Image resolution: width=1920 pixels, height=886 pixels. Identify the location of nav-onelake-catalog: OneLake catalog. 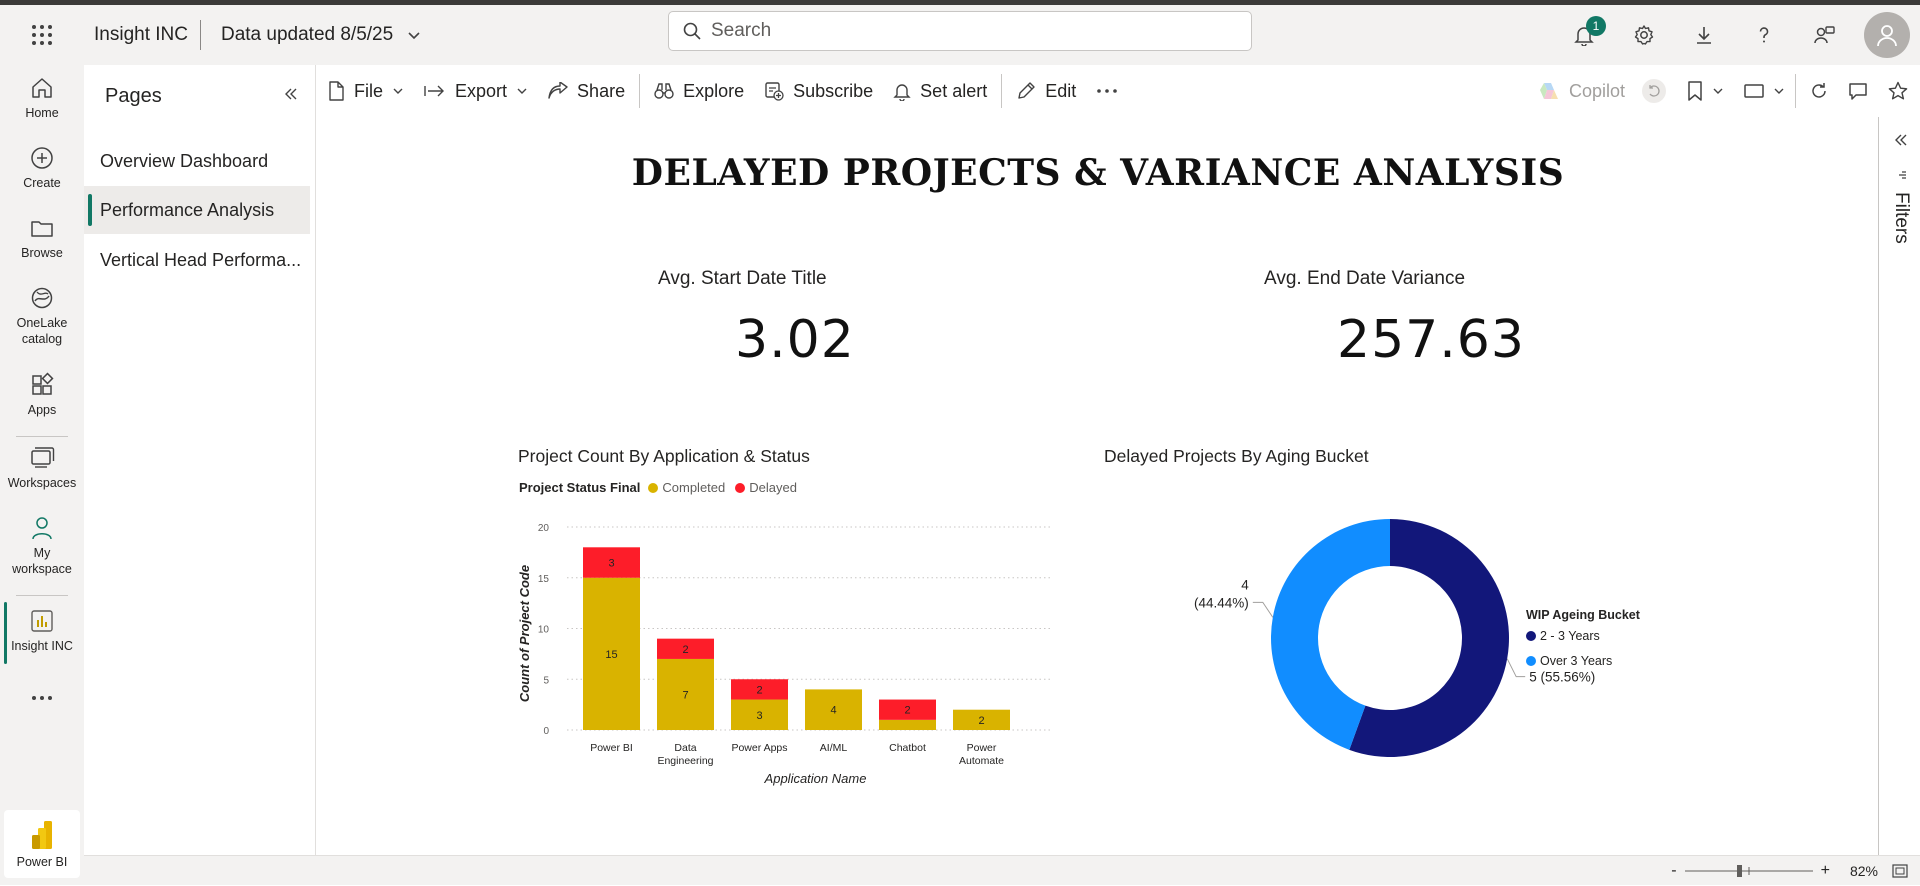
(42, 316).